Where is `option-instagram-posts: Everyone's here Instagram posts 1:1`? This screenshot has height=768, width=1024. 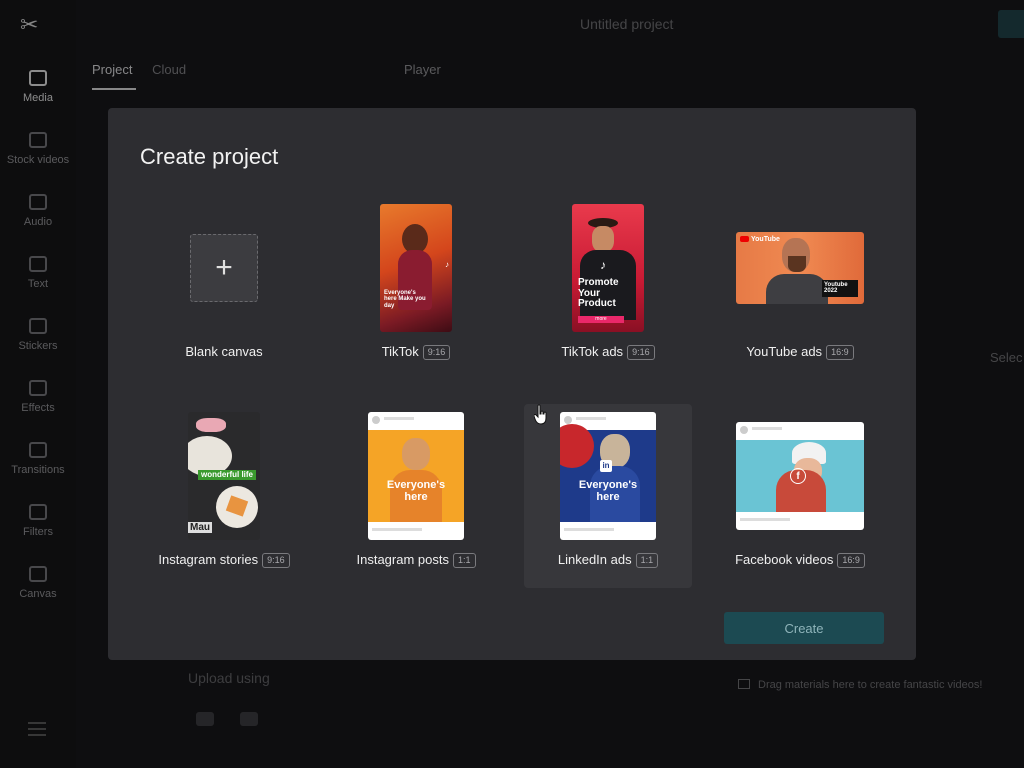
option-instagram-posts: Everyone's here Instagram posts 1:1 is located at coordinates (416, 496).